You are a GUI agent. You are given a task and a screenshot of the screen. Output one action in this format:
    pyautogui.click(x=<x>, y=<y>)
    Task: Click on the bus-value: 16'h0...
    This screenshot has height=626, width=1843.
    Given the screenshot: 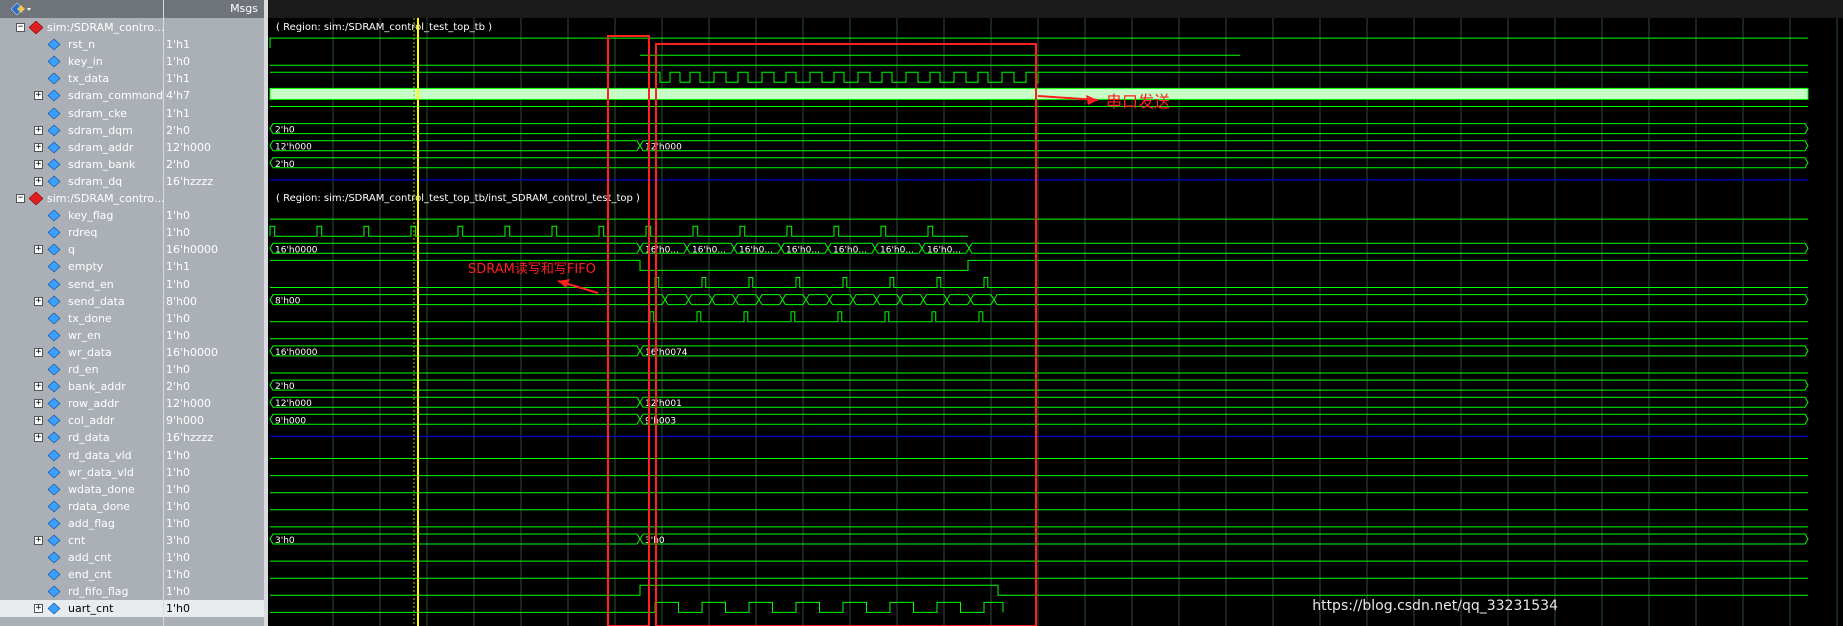 What is the action you would take?
    pyautogui.click(x=850, y=250)
    